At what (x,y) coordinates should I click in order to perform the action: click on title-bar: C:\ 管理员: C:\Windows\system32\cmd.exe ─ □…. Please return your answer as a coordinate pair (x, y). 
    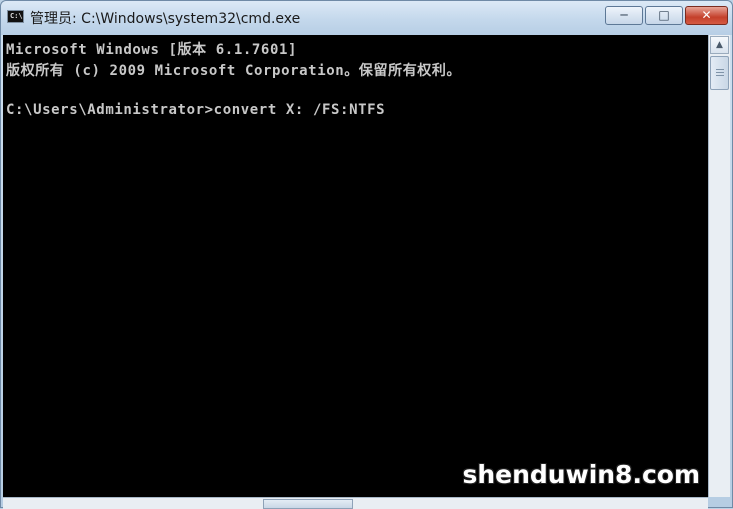
    Looking at the image, I should click on (366, 18).